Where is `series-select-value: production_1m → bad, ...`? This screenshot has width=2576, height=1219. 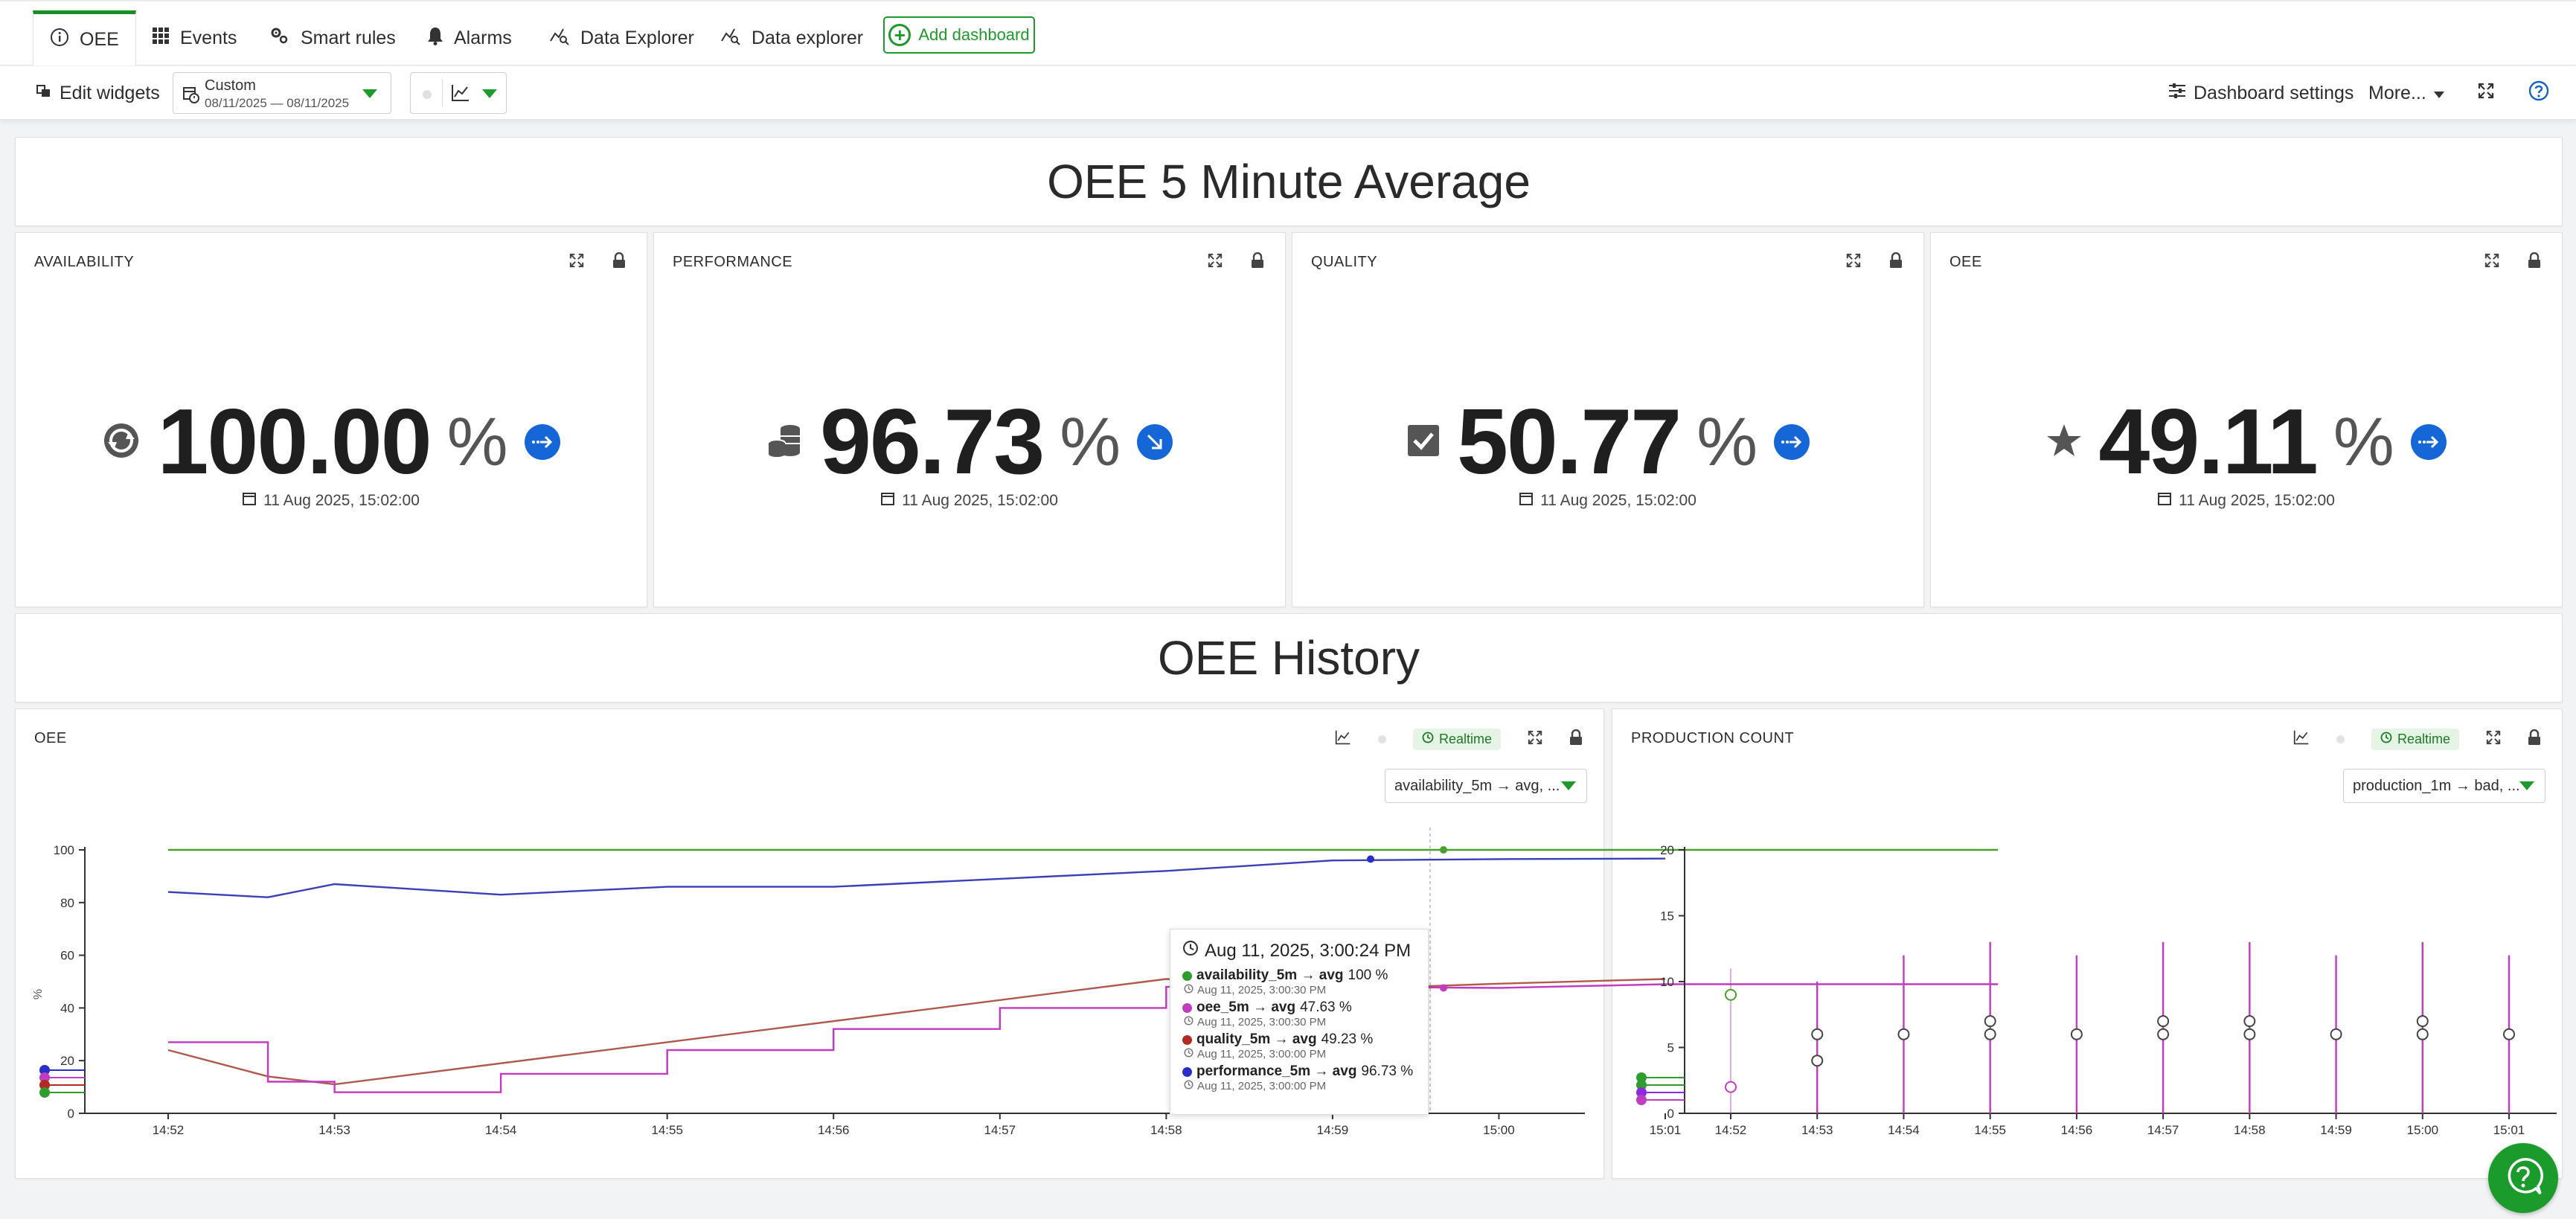
series-select-value: production_1m → bad, ... is located at coordinates (2436, 785).